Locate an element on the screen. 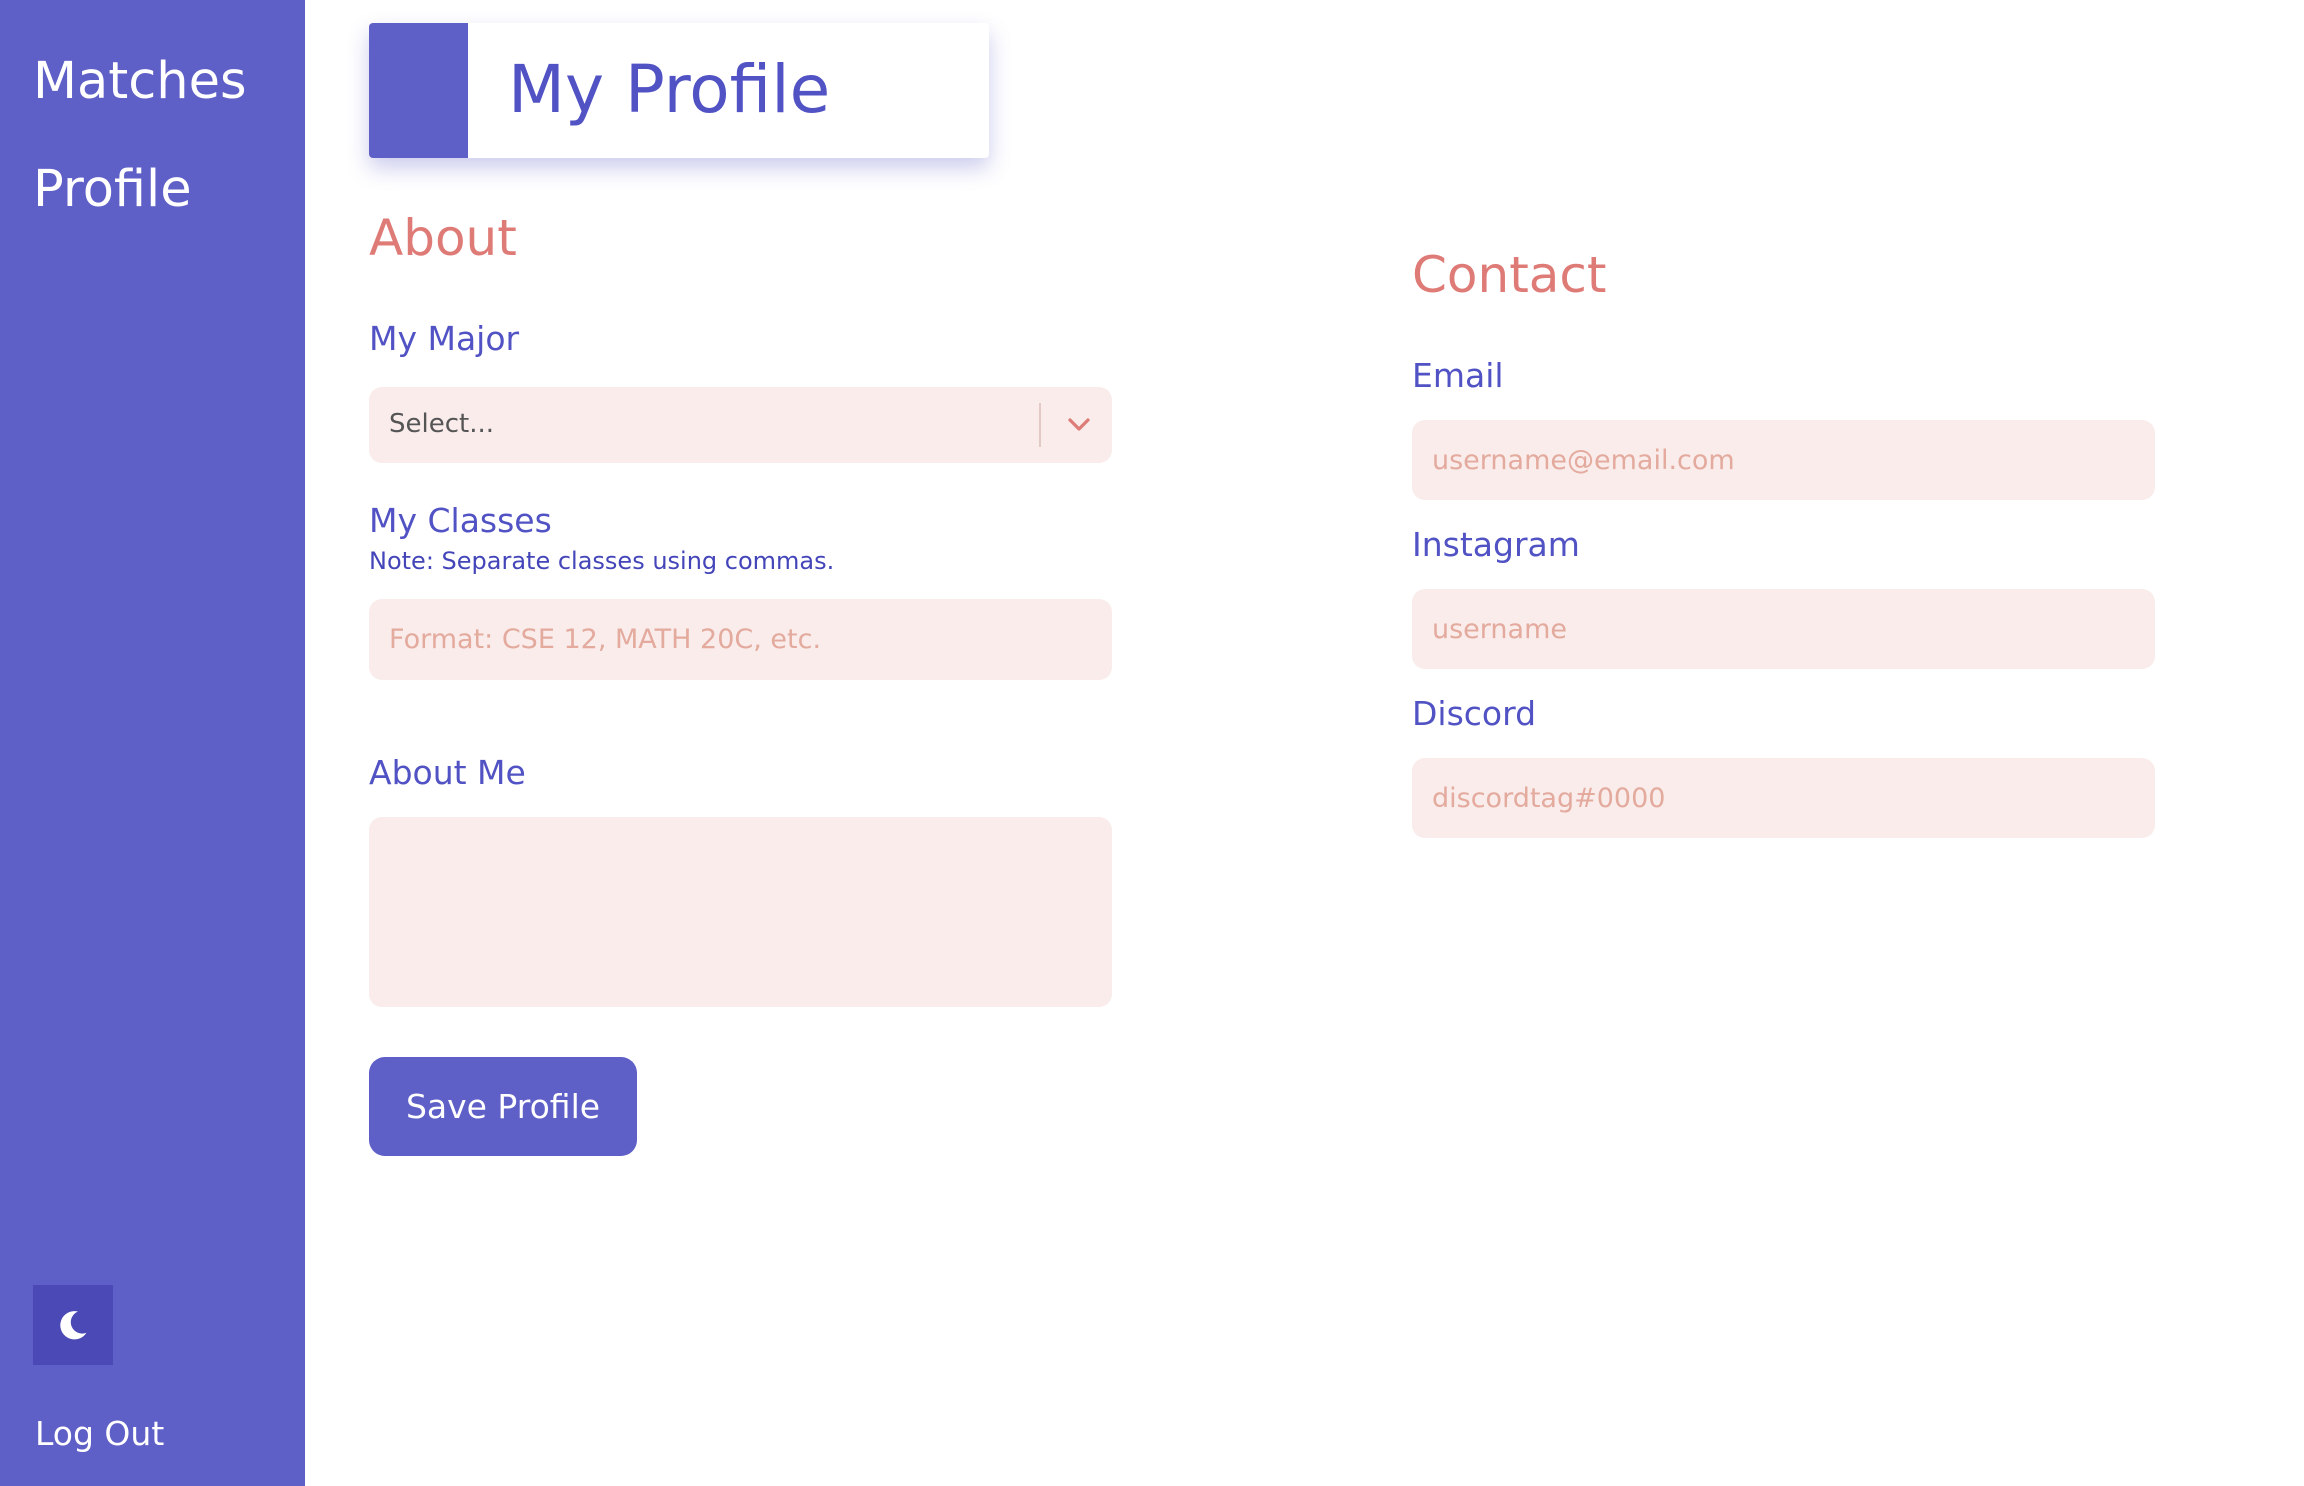 This screenshot has height=1486, width=2304. page-title-card: My Profile is located at coordinates (679, 90).